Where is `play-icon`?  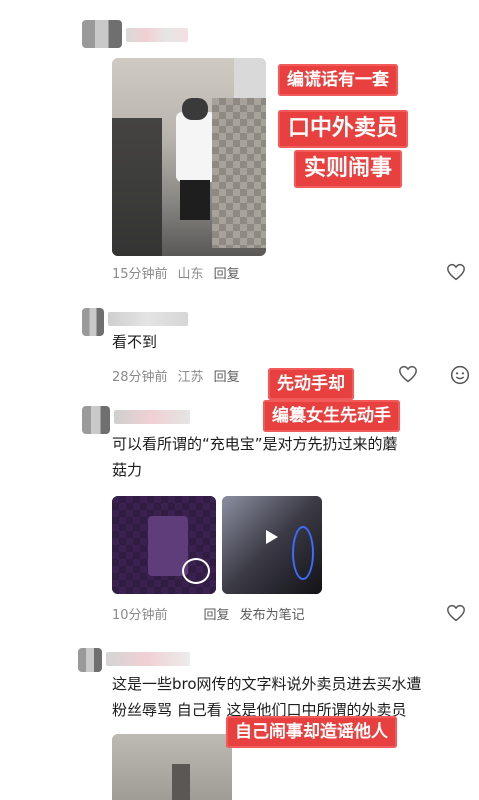
play-icon is located at coordinates (272, 537).